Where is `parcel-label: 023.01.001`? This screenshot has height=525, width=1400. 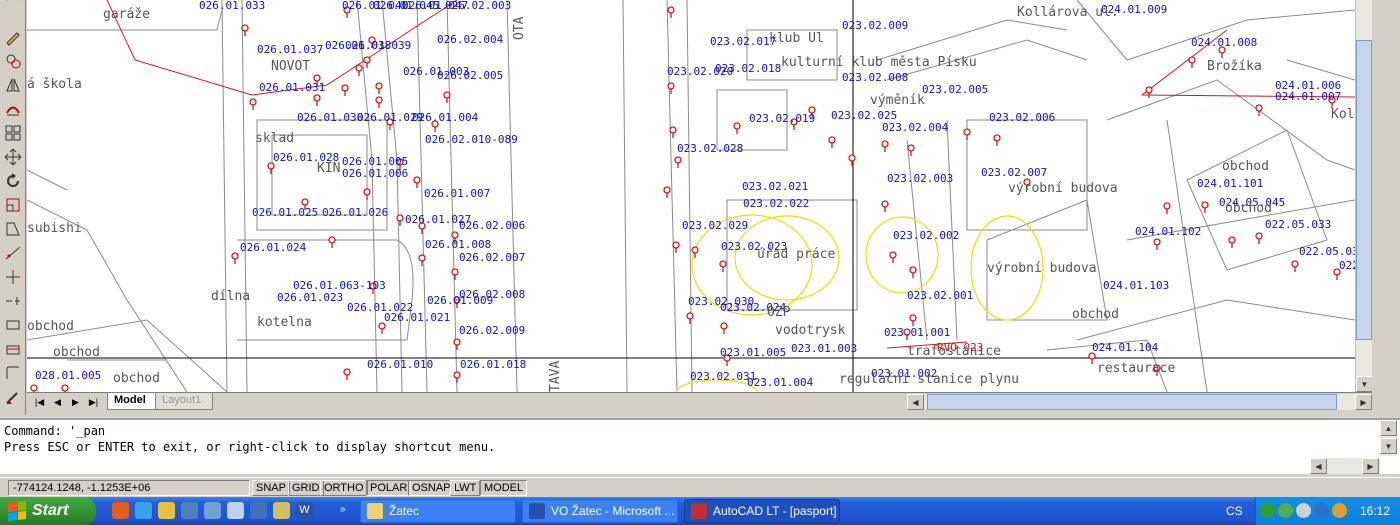
parcel-label: 023.01.001 is located at coordinates (917, 332).